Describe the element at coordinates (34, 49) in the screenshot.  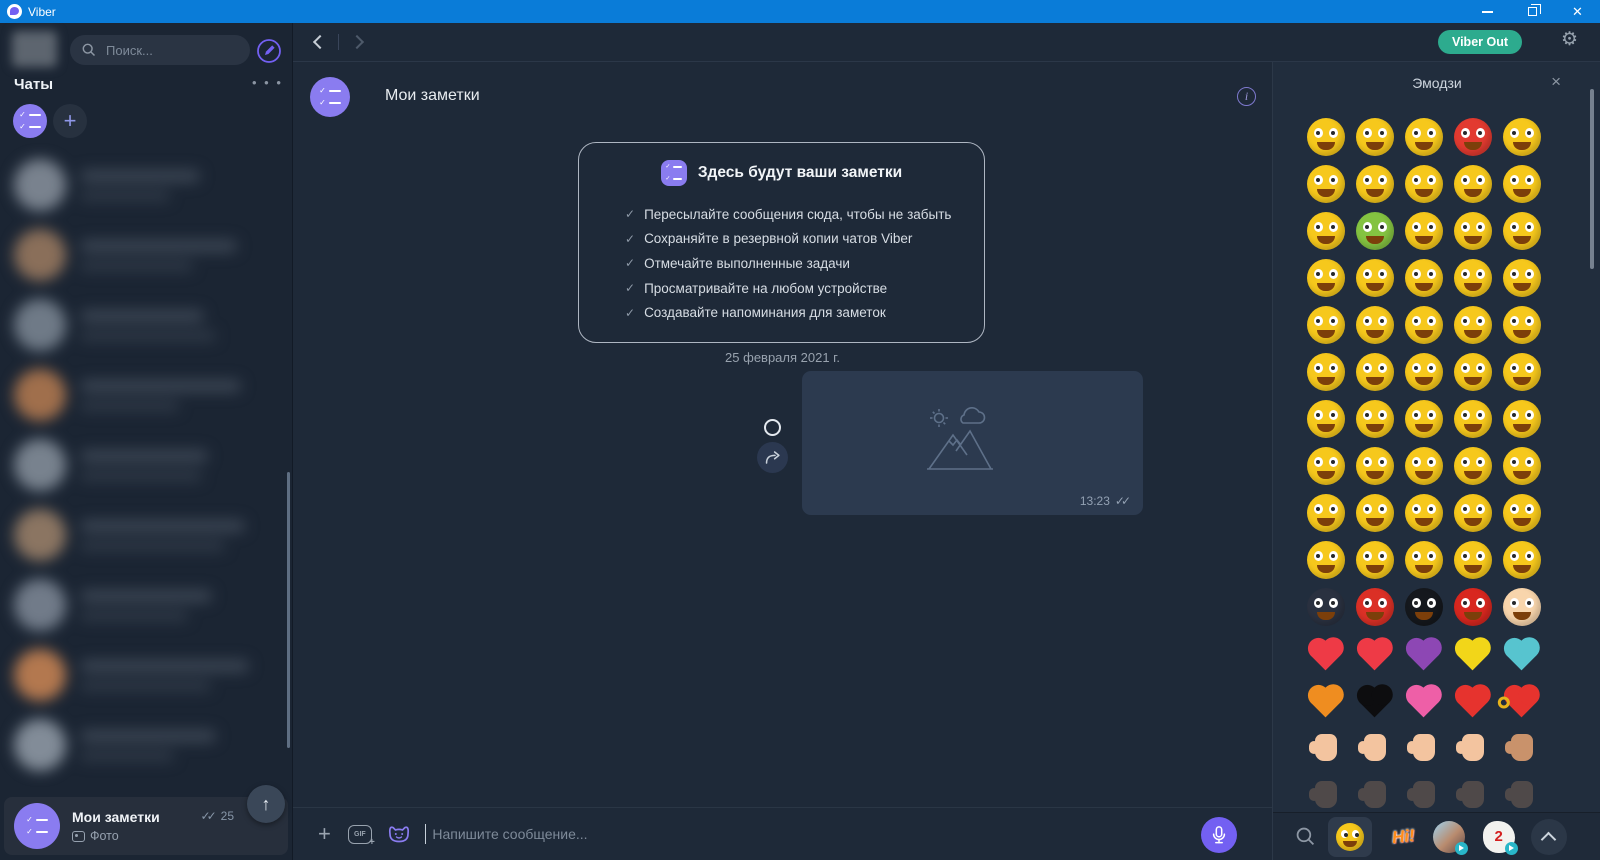
I see `user-avatar` at that location.